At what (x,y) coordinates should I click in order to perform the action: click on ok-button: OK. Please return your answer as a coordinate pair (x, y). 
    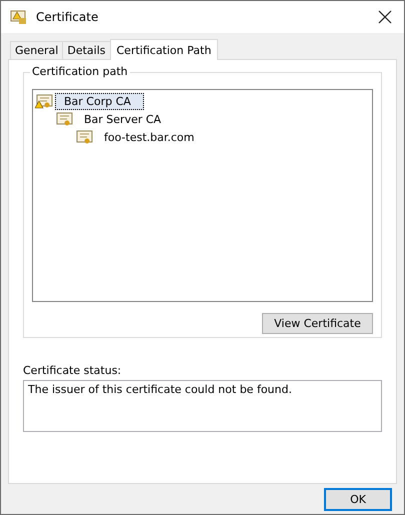
    Looking at the image, I should click on (358, 499).